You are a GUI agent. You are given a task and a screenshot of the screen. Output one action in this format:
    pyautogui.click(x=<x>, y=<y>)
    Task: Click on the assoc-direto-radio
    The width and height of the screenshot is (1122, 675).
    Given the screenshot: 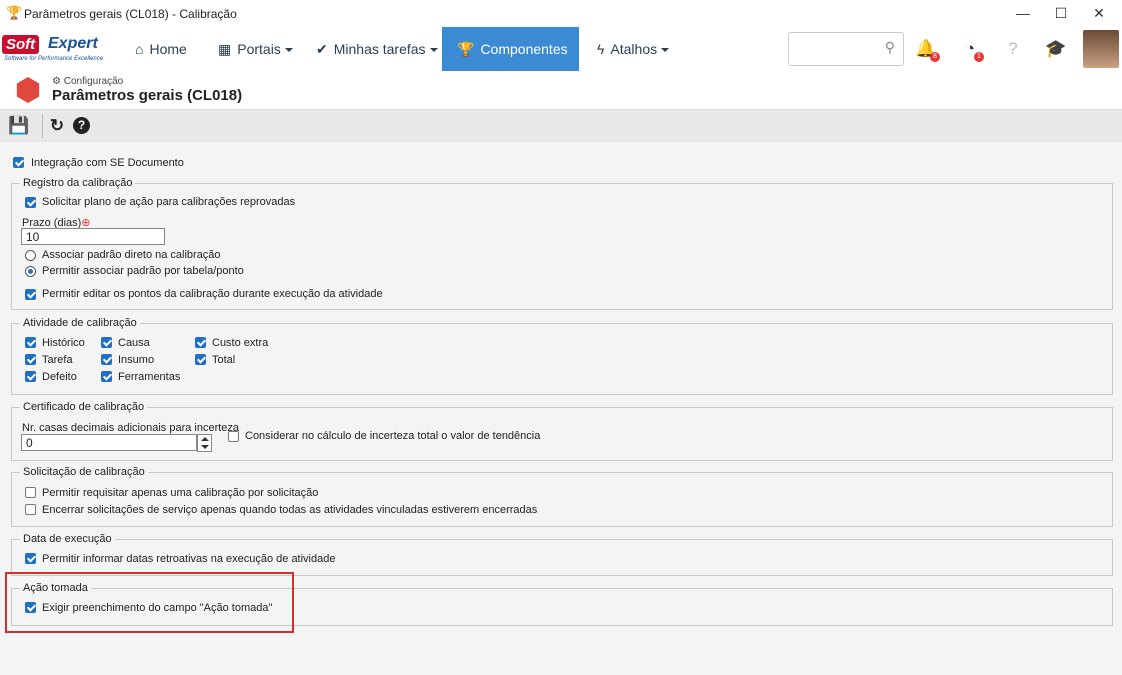 What is the action you would take?
    pyautogui.click(x=30, y=255)
    